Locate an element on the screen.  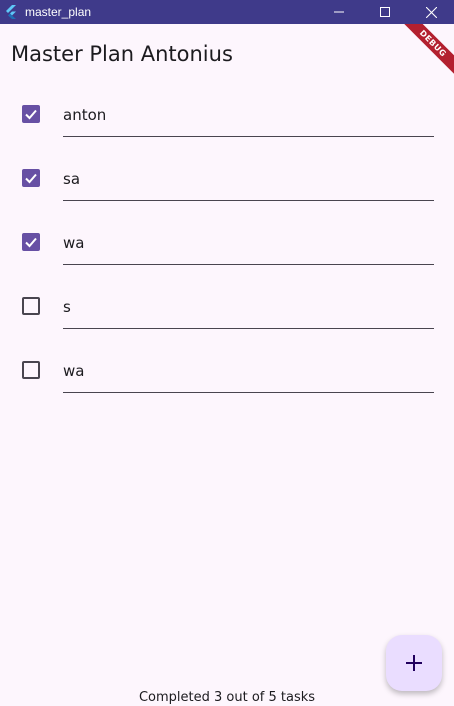
add-task-button is located at coordinates (414, 663).